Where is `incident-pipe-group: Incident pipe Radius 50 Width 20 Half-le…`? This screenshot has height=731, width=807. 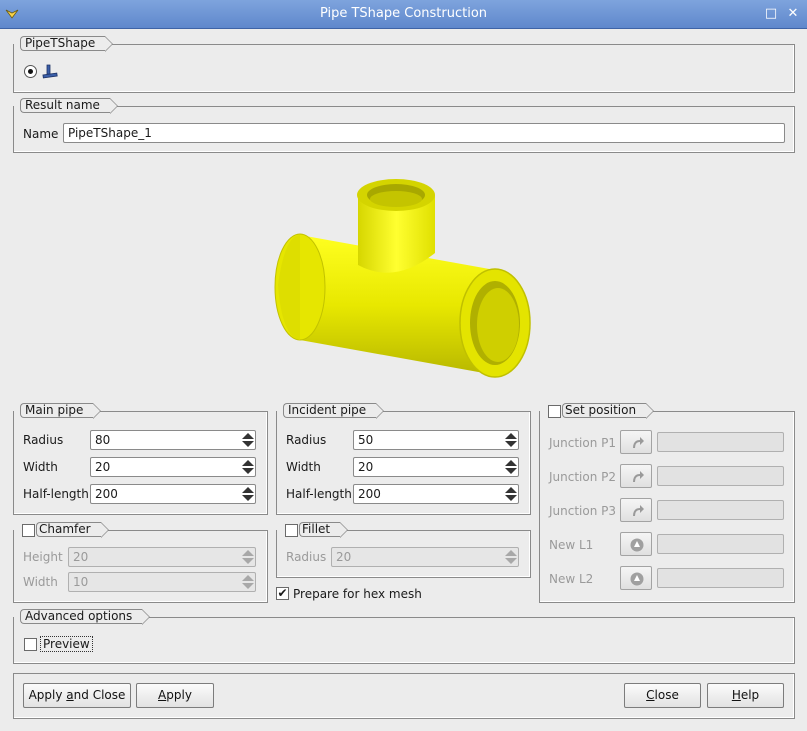 incident-pipe-group: Incident pipe Radius 50 Width 20 Half-le… is located at coordinates (403, 459).